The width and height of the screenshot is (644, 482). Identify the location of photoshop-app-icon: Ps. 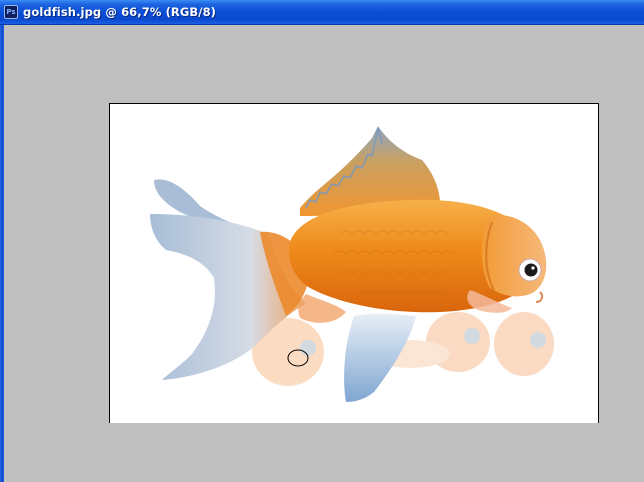
(11, 12).